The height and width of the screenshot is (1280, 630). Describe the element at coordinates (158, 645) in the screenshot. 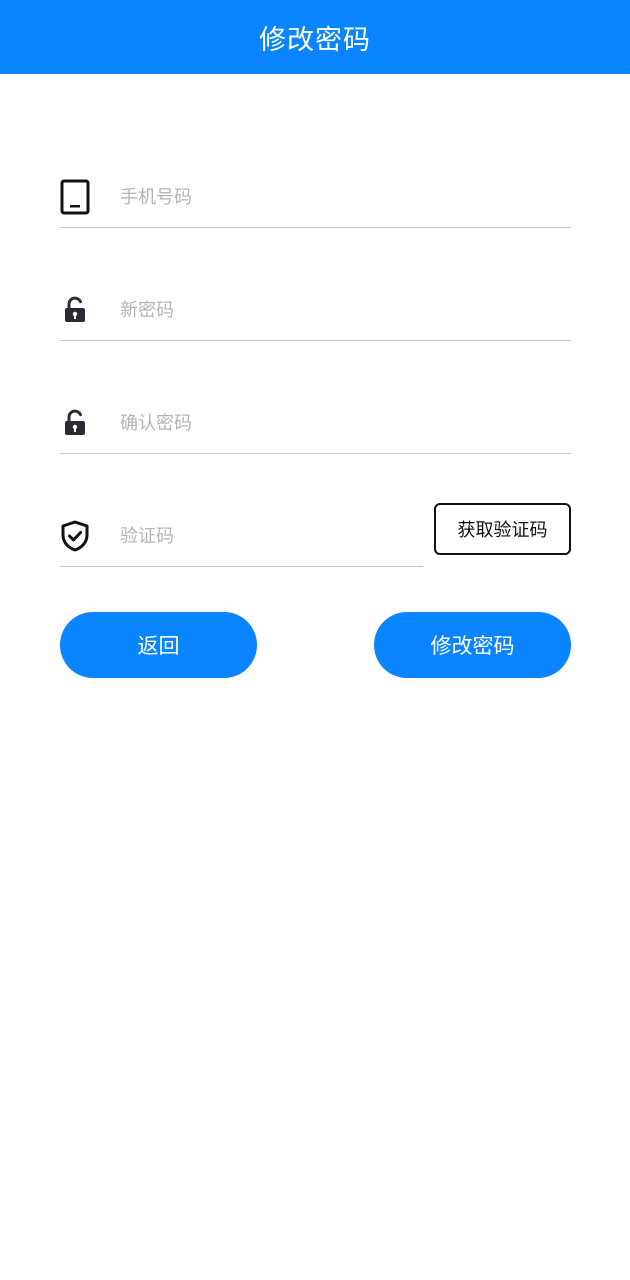

I see `back-button: 返回` at that location.